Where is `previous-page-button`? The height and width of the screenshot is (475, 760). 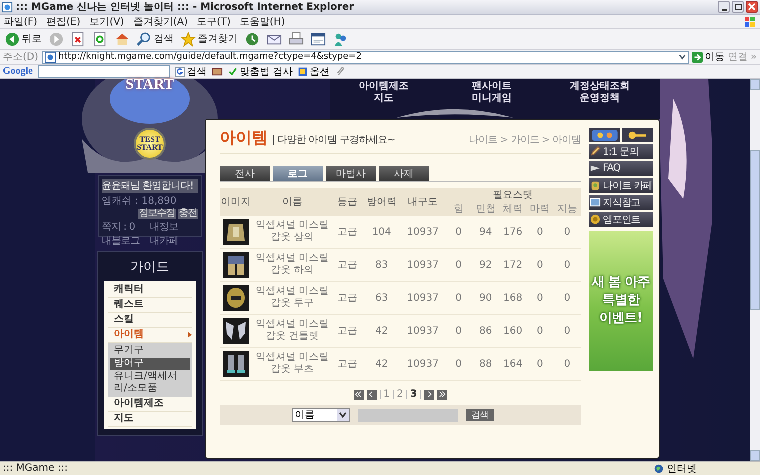 previous-page-button is located at coordinates (371, 395).